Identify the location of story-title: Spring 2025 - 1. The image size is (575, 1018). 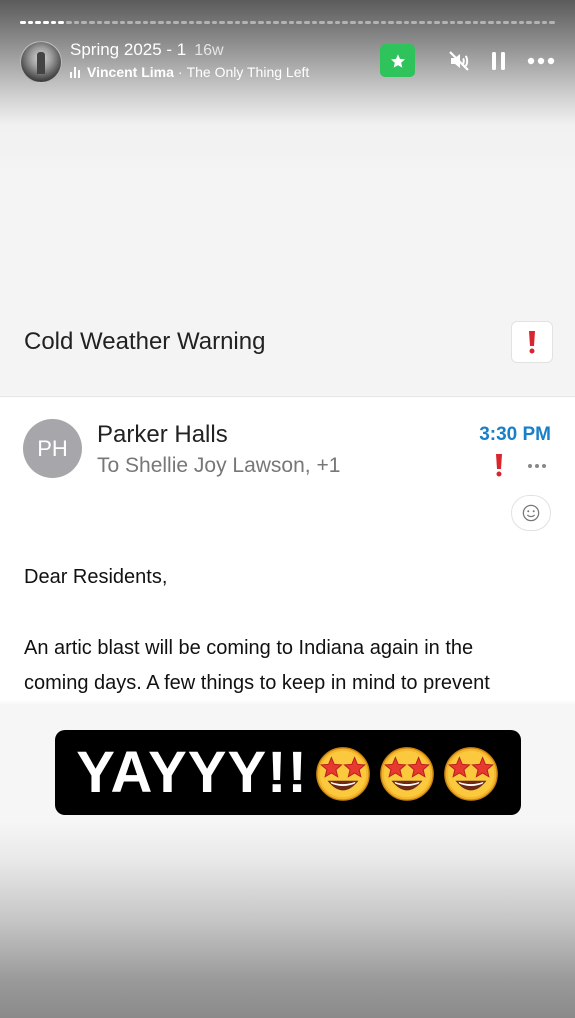
(128, 49).